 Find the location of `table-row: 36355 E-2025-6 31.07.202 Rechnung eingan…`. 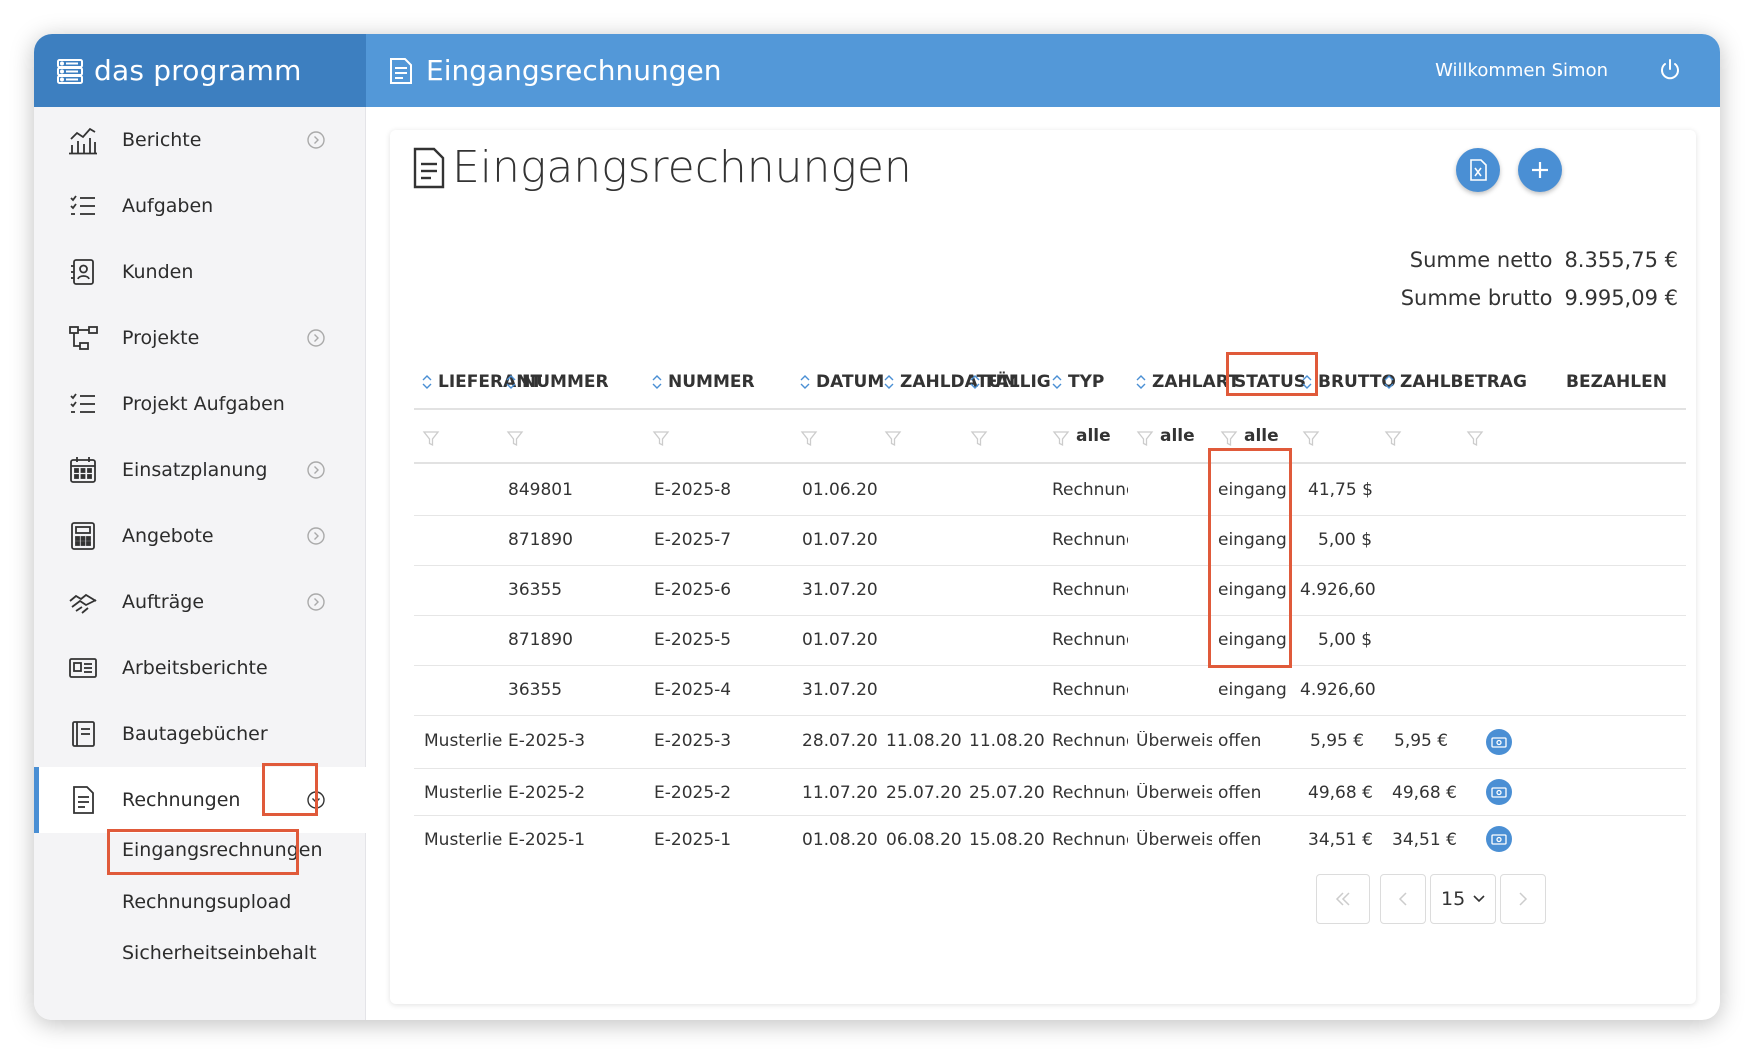

table-row: 36355 E-2025-6 31.07.202 Rechnung eingan… is located at coordinates (1050, 591).